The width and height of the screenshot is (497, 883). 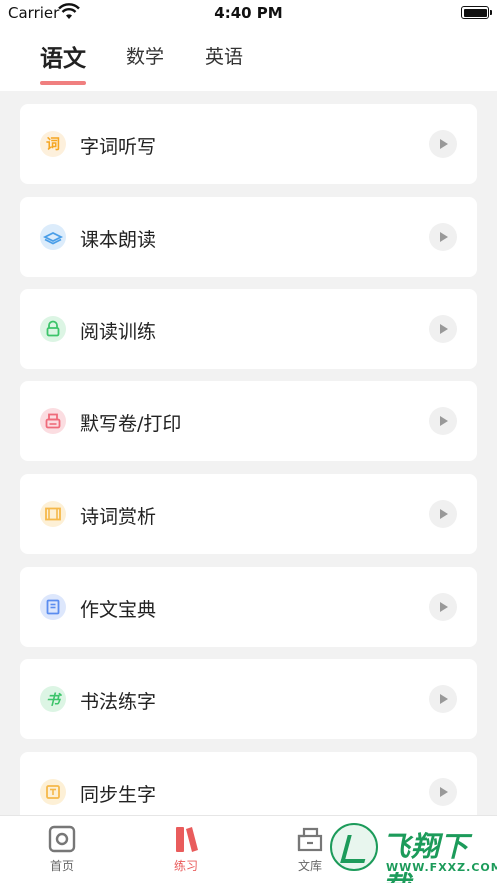 I want to click on home-icon, so click(x=62, y=839).